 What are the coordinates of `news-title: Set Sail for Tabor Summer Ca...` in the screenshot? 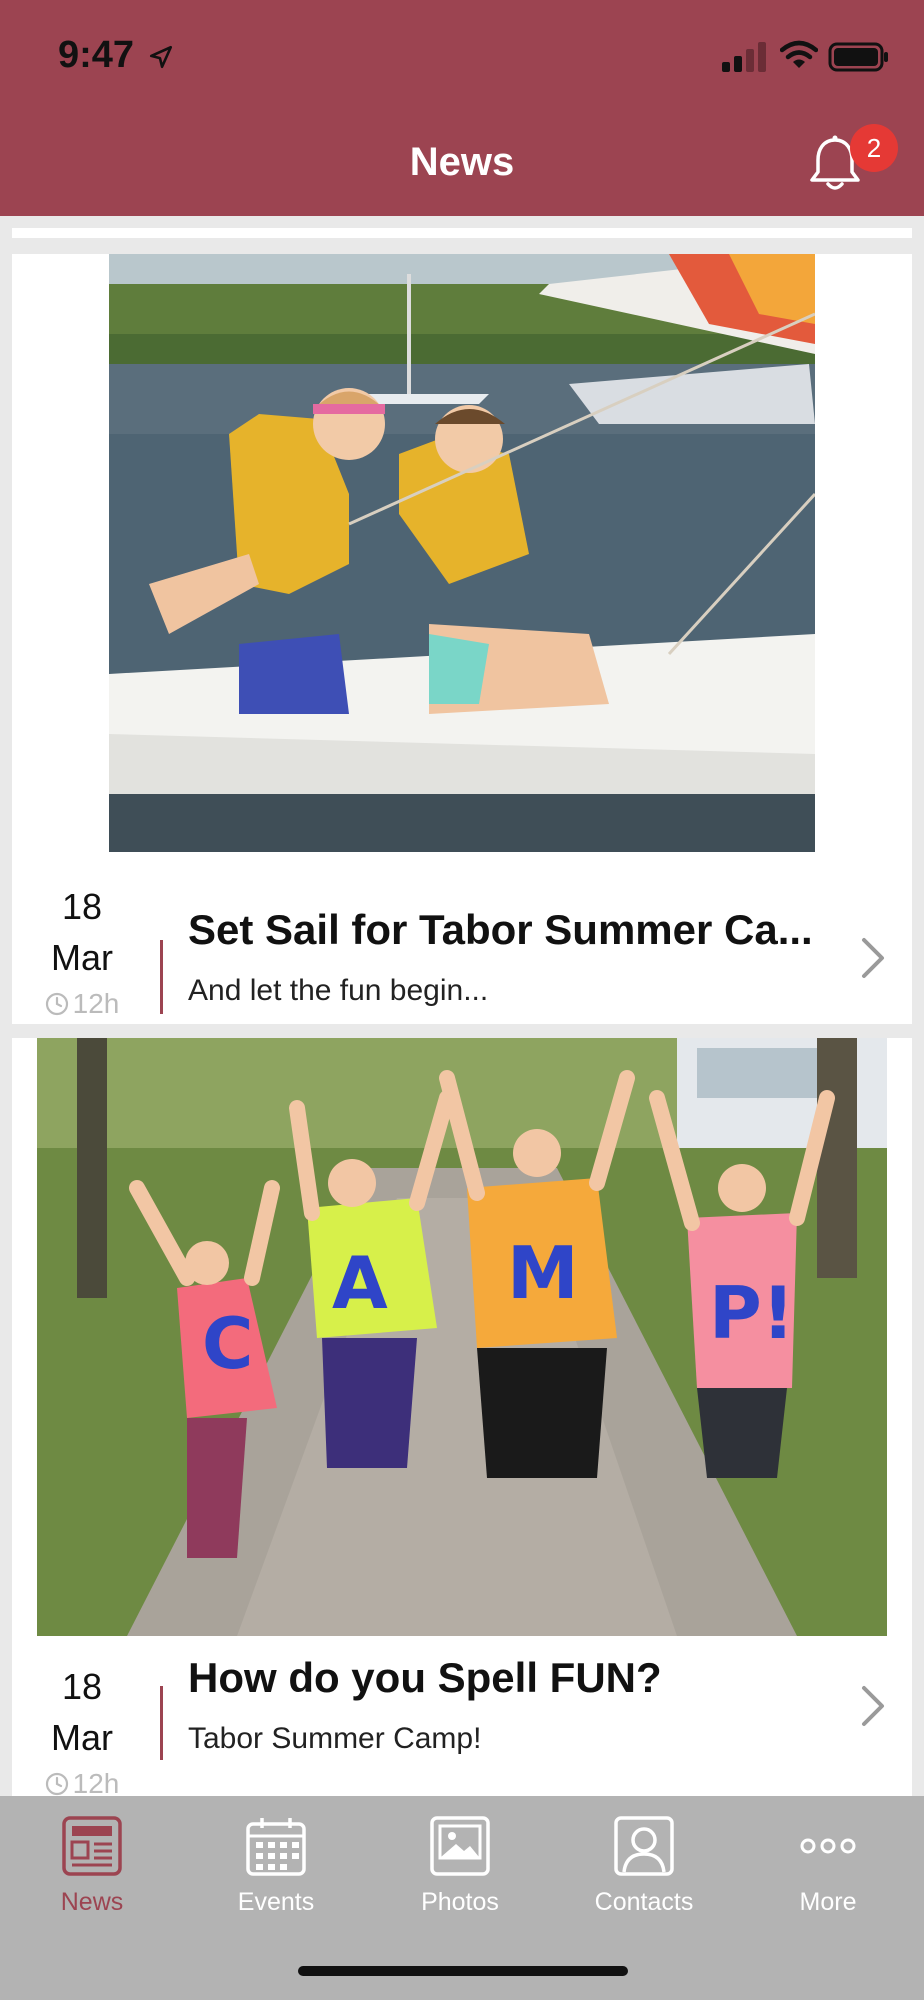 It's located at (508, 930).